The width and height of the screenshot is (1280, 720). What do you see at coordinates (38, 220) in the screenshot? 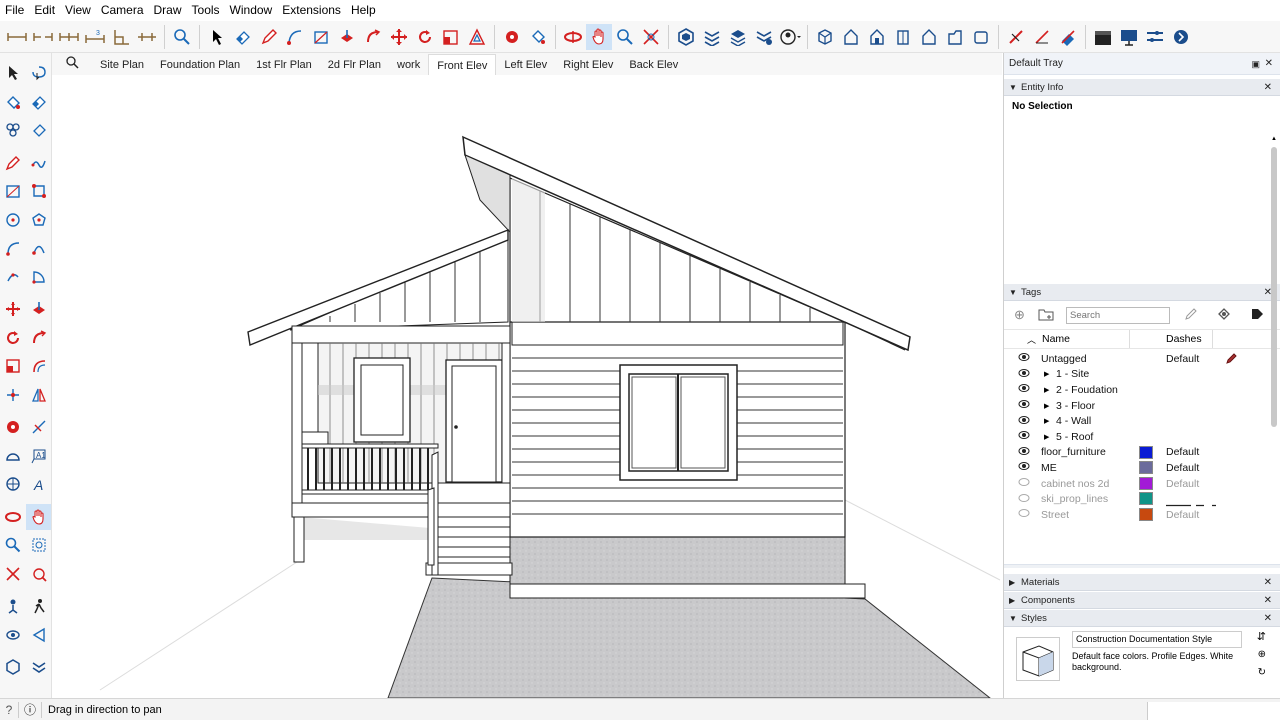
I see `polygon-icon` at bounding box center [38, 220].